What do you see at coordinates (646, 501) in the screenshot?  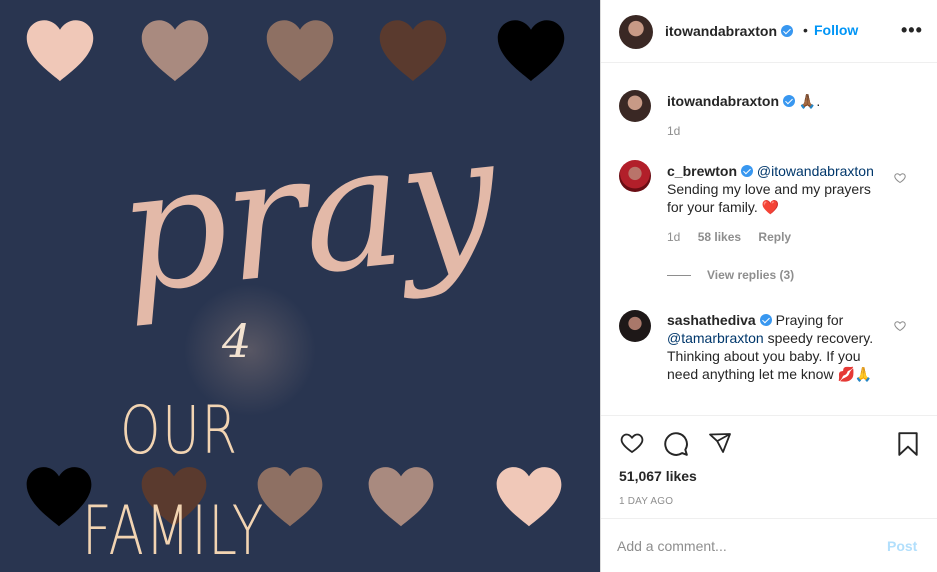 I see `post-timestamp: 1 DAY AGO` at bounding box center [646, 501].